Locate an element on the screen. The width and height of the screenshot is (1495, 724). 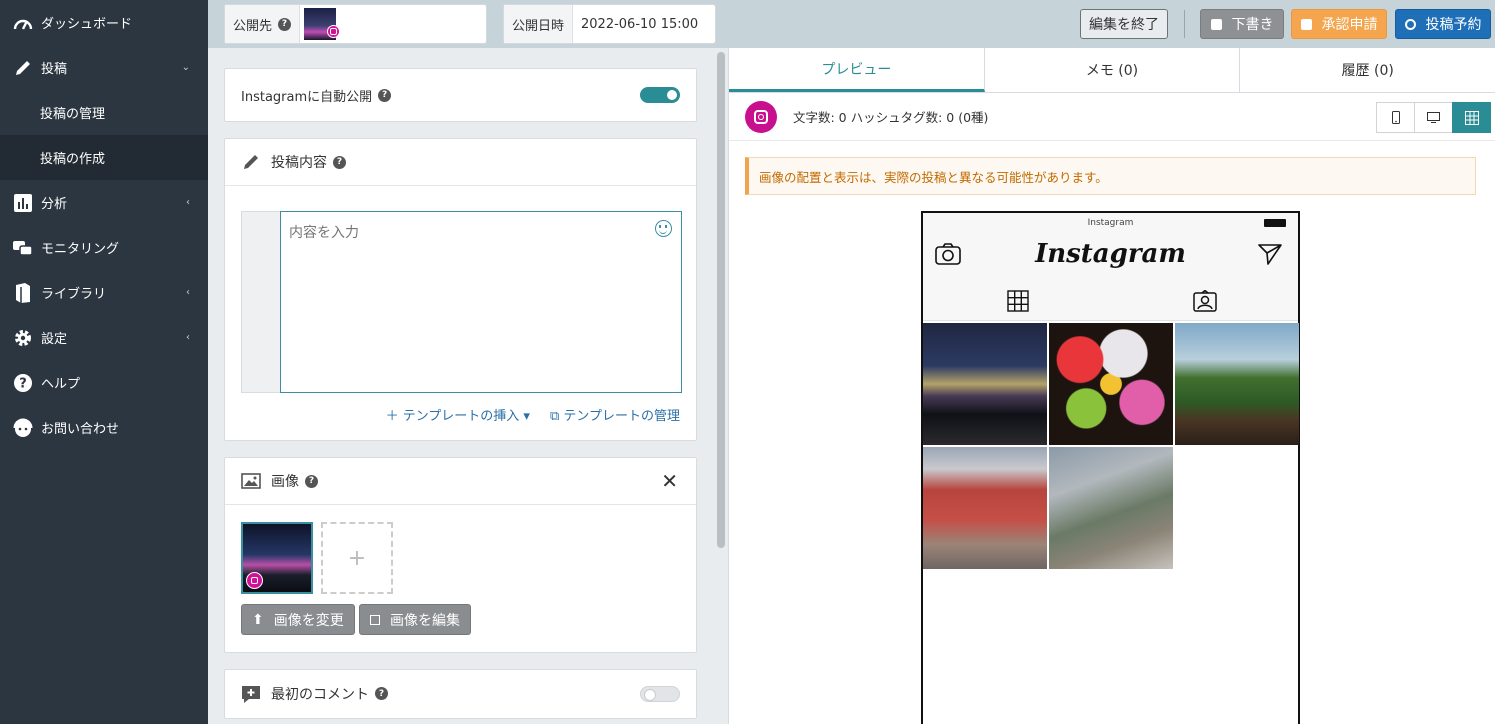
sidebar-item-posts: 投稿 ⌄ is located at coordinates (104, 67).